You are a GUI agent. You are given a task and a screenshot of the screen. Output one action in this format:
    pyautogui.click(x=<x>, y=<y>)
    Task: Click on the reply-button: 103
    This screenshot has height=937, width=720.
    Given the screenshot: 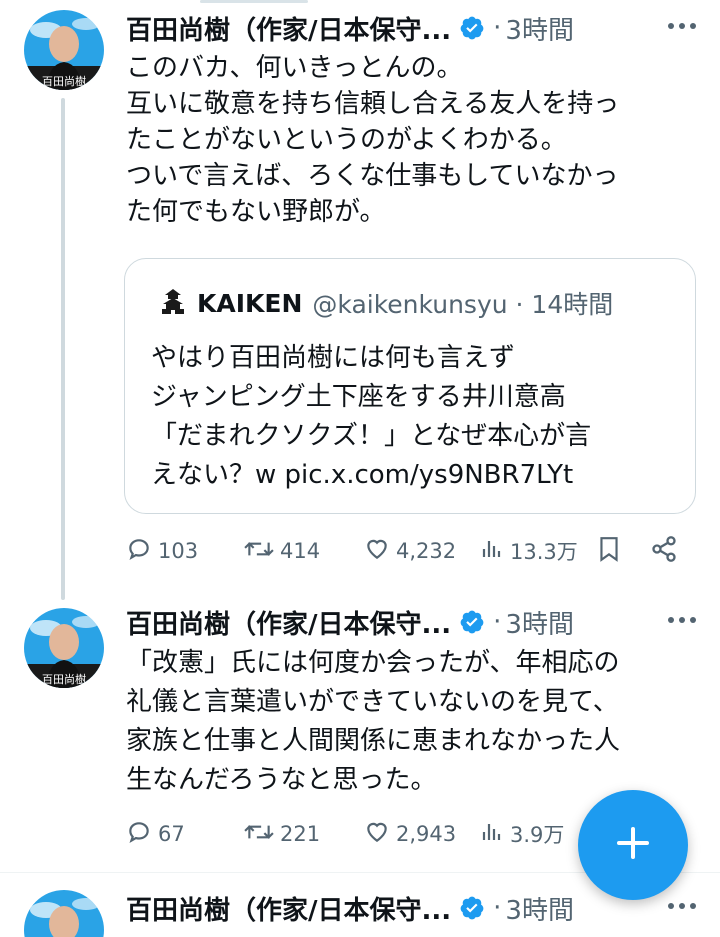 What is the action you would take?
    pyautogui.click(x=162, y=551)
    